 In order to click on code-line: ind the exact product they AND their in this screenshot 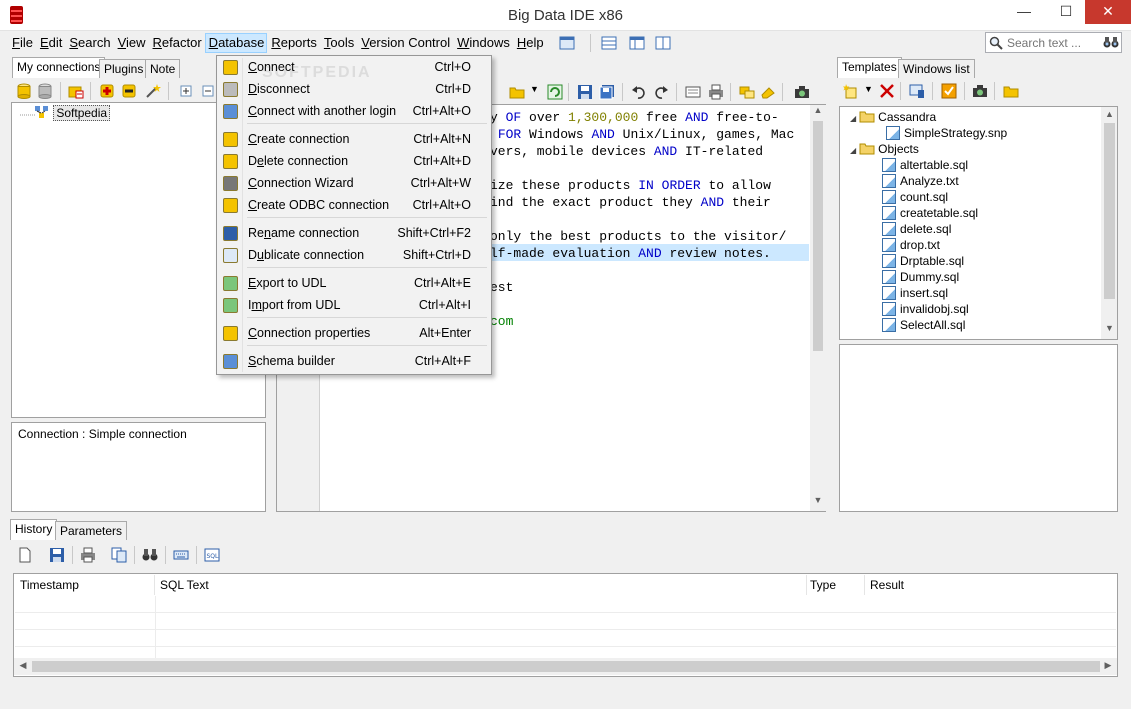, I will do `click(630, 202)`.